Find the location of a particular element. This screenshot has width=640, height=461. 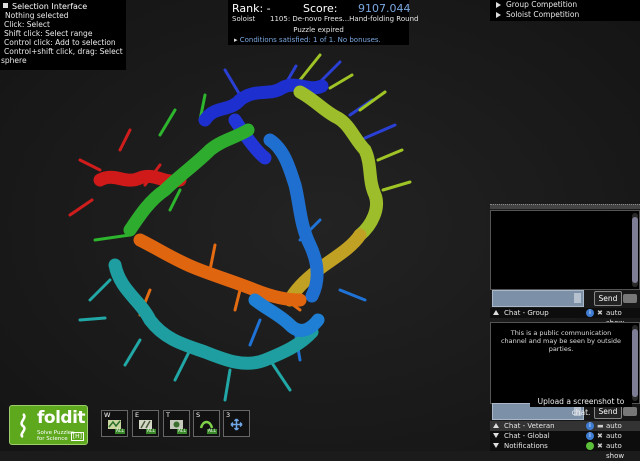

puzzle-name: 1105: De-novo Frees...Hand-folding Round is located at coordinates (344, 19).